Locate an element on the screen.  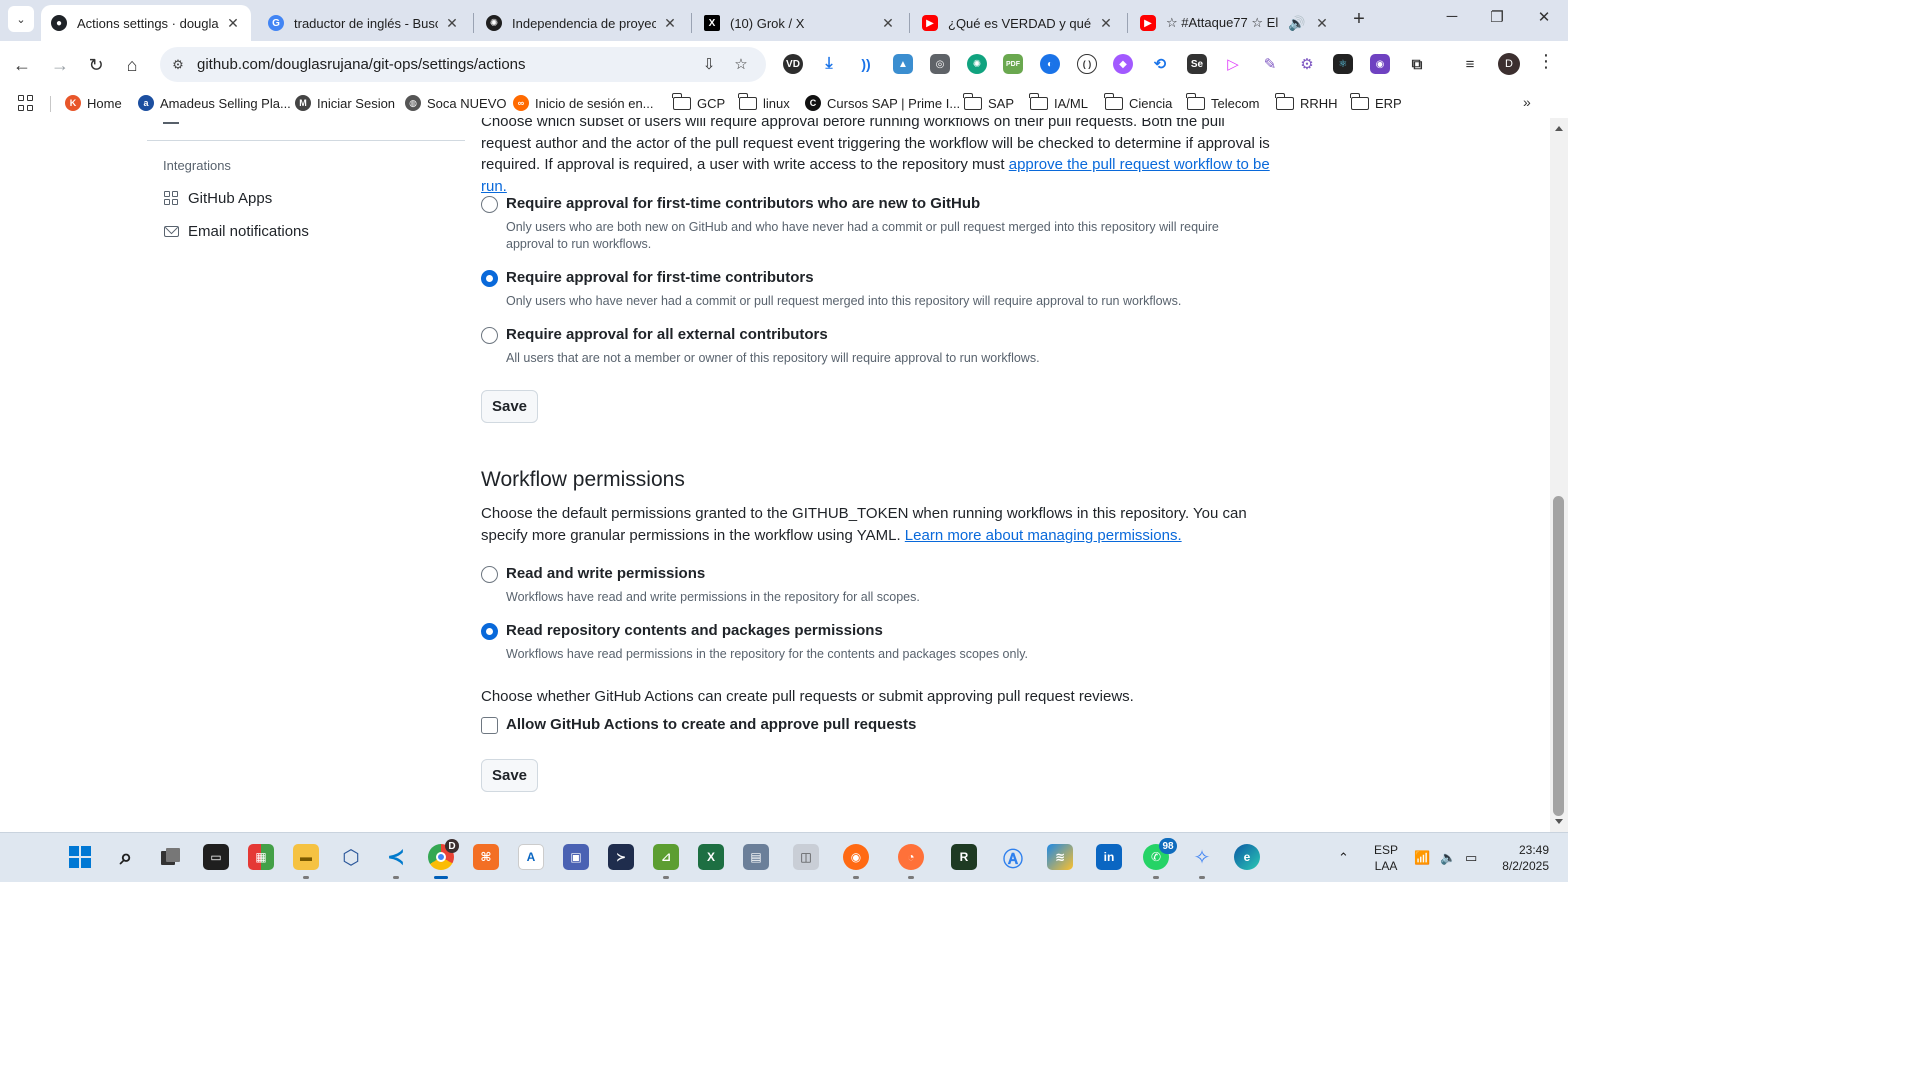
calculator-icon: ▤ is located at coordinates (756, 857).